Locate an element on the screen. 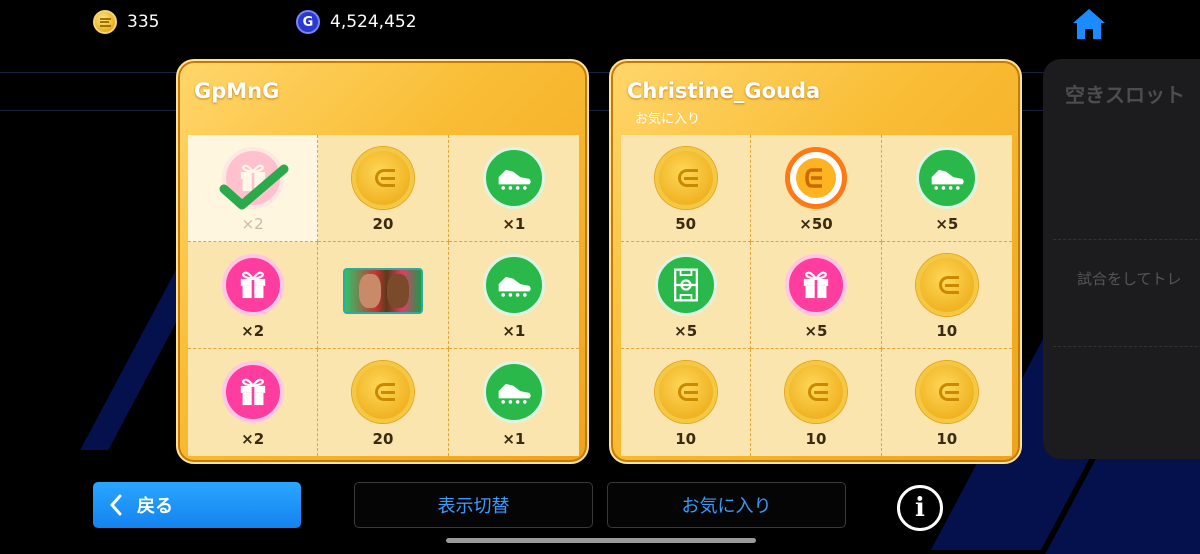 This screenshot has height=554, width=1200. coin-amount: 335 is located at coordinates (143, 22).